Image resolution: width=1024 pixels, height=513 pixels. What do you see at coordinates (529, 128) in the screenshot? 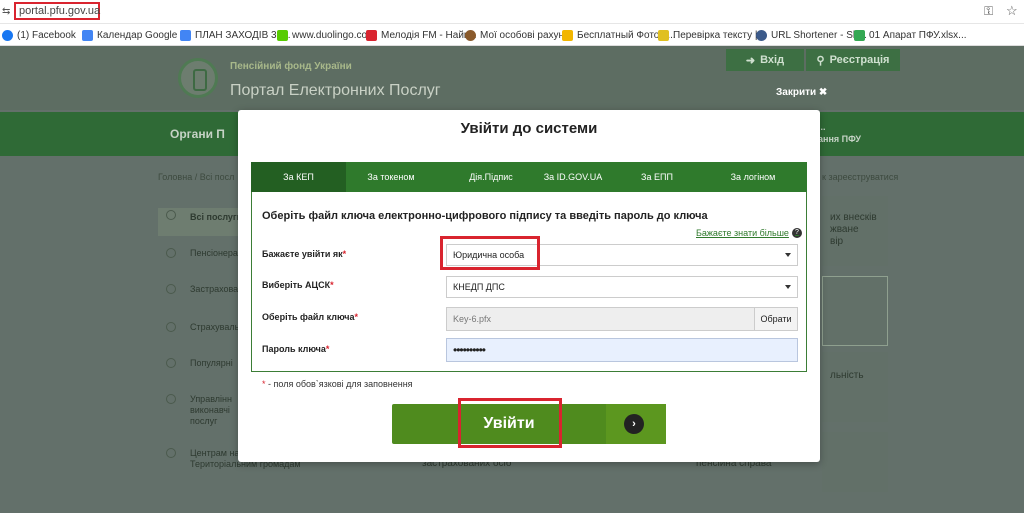
I see `modal-title: Увійти до системи` at bounding box center [529, 128].